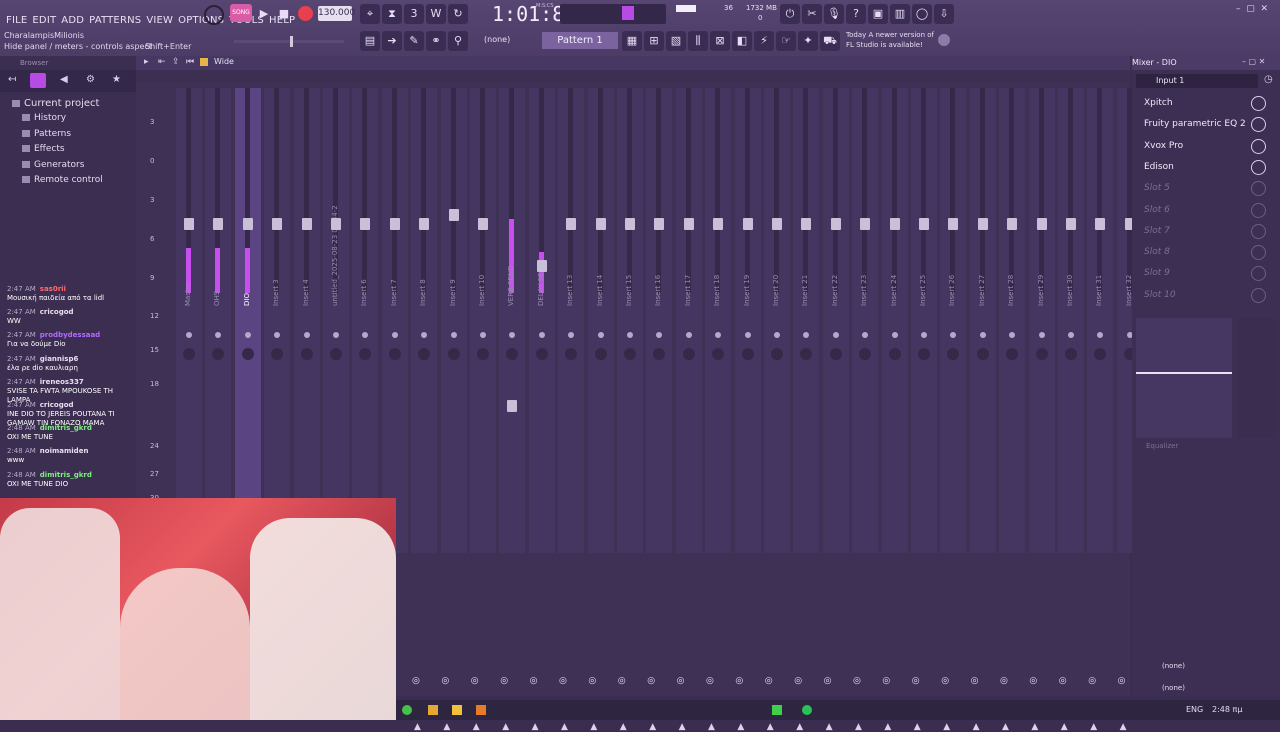 This screenshot has height=732, width=1280. Describe the element at coordinates (571, 320) in the screenshot. I see `mixer-strip: Insert 13` at that location.